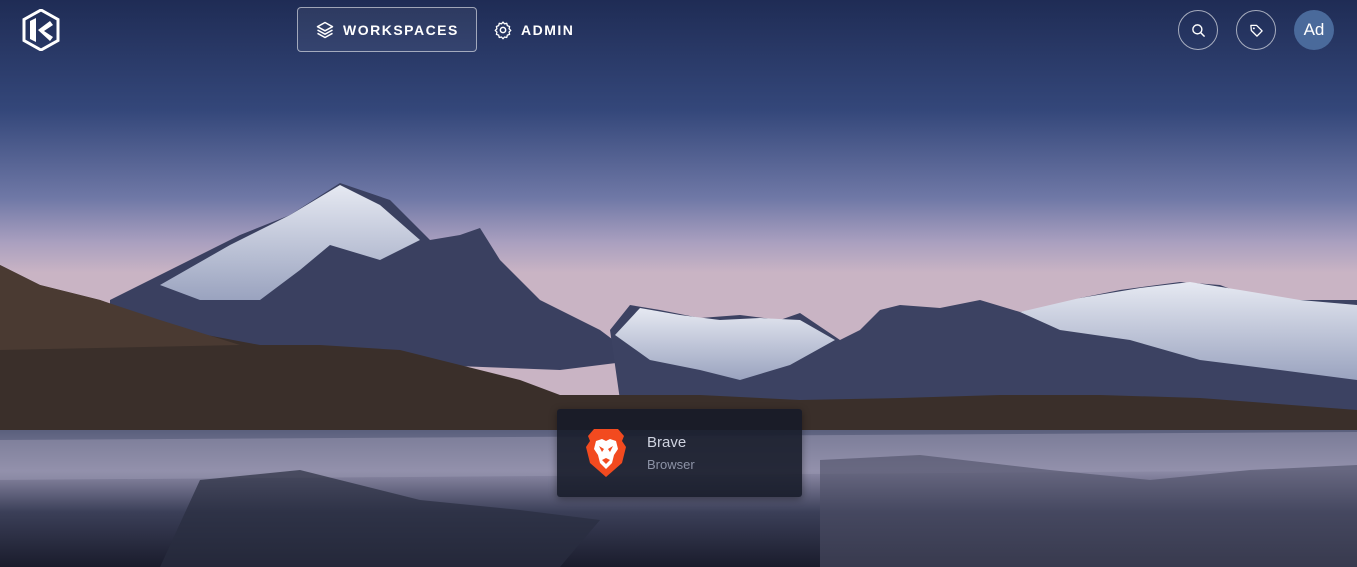 Image resolution: width=1357 pixels, height=567 pixels. What do you see at coordinates (548, 29) in the screenshot?
I see `nav-admin-label: ADMIN` at bounding box center [548, 29].